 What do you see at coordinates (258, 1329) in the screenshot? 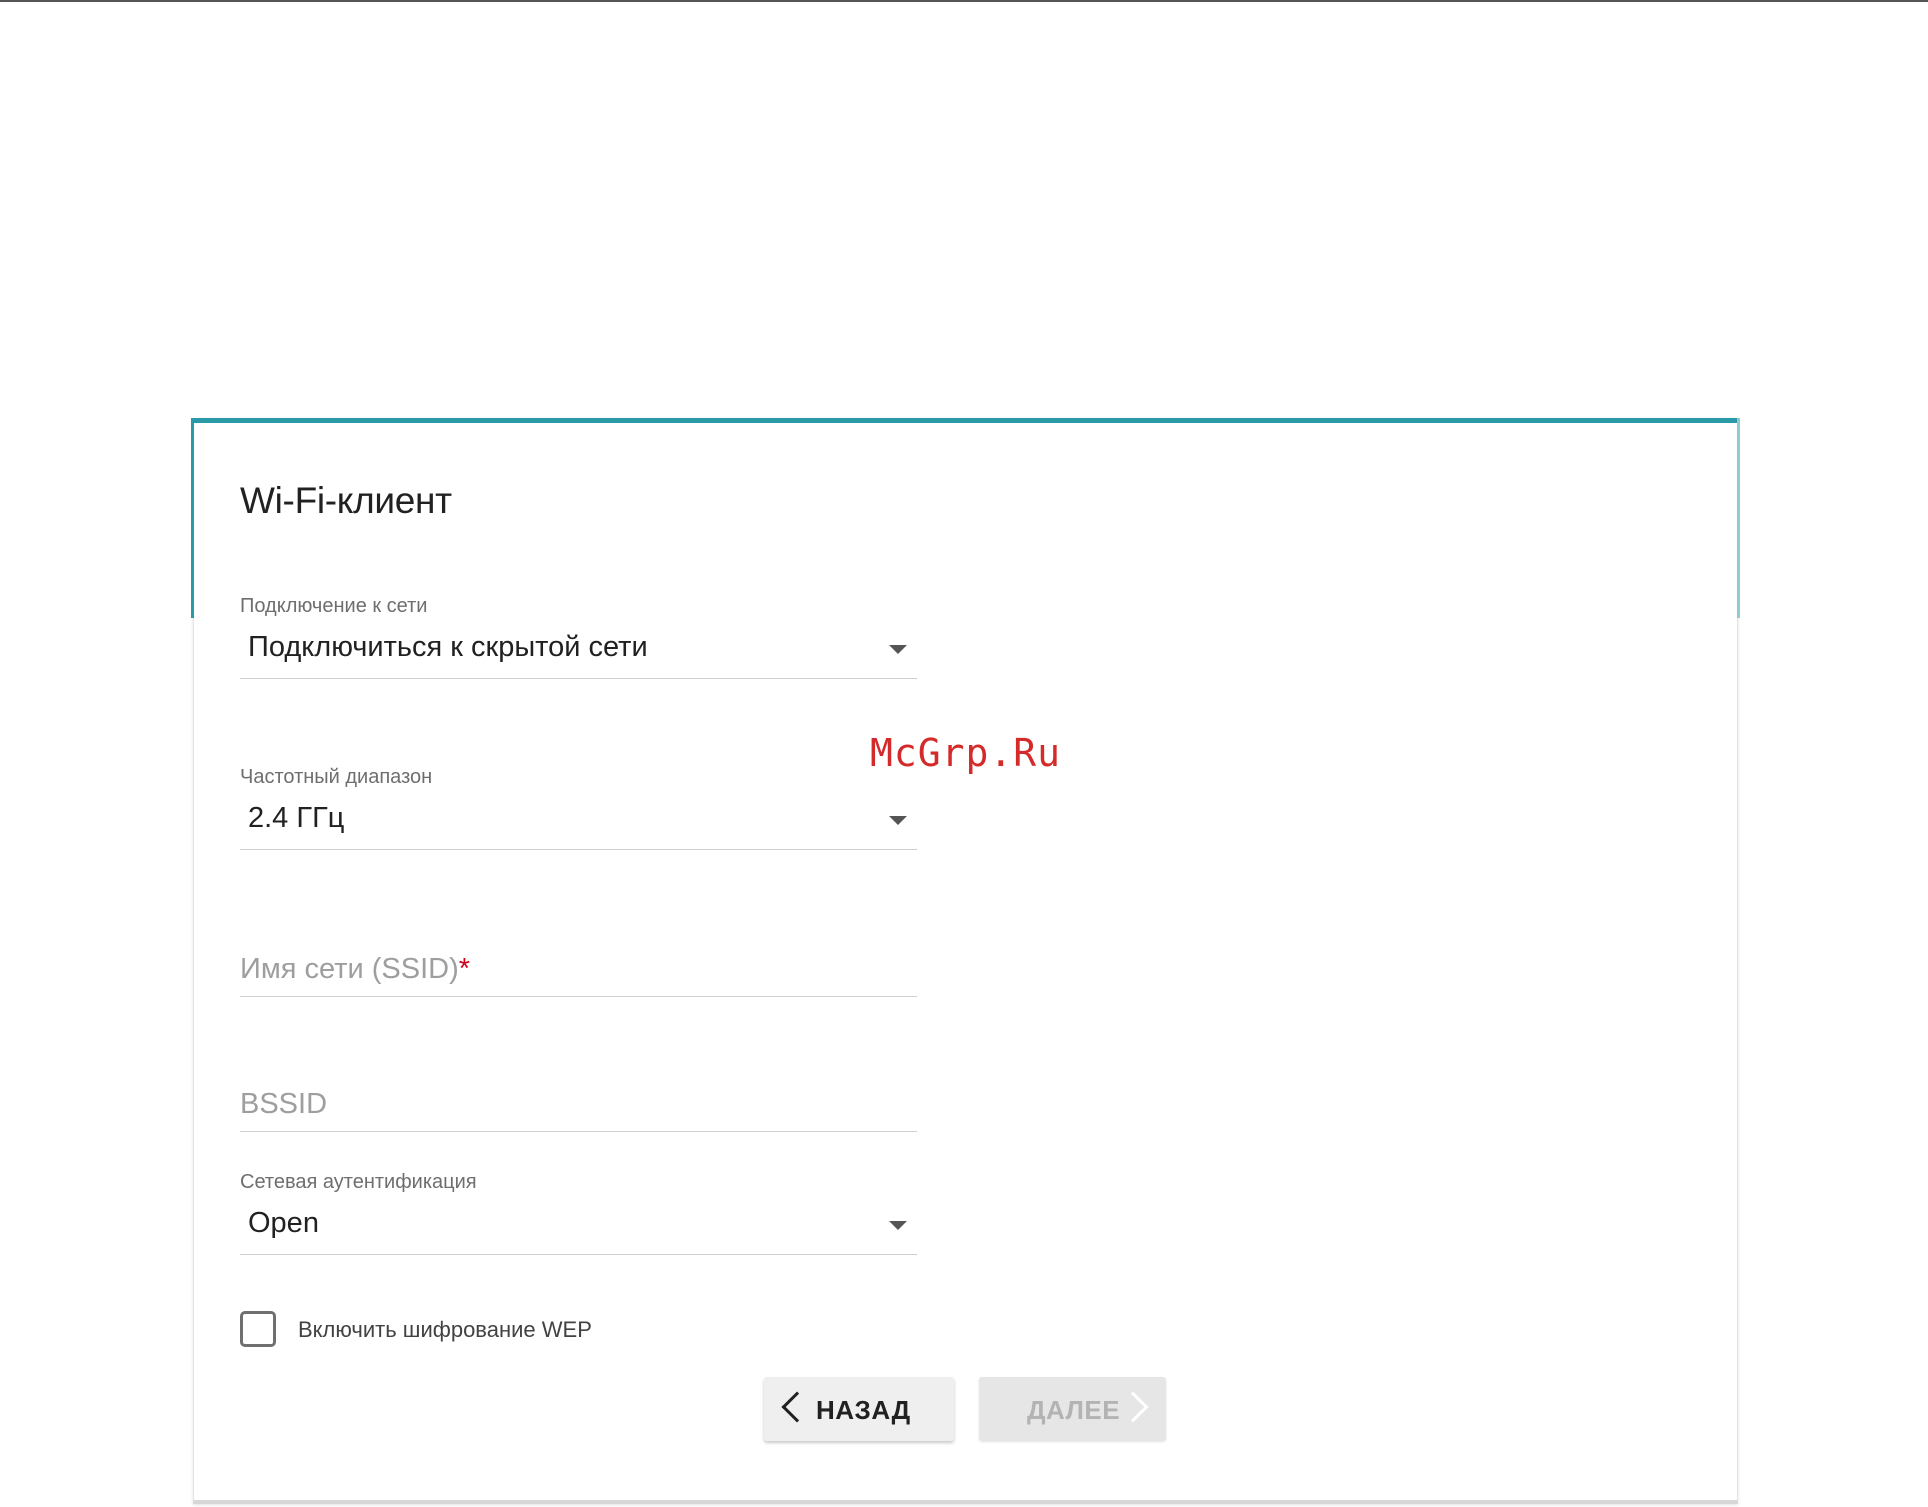
I see `wep-checkbox` at bounding box center [258, 1329].